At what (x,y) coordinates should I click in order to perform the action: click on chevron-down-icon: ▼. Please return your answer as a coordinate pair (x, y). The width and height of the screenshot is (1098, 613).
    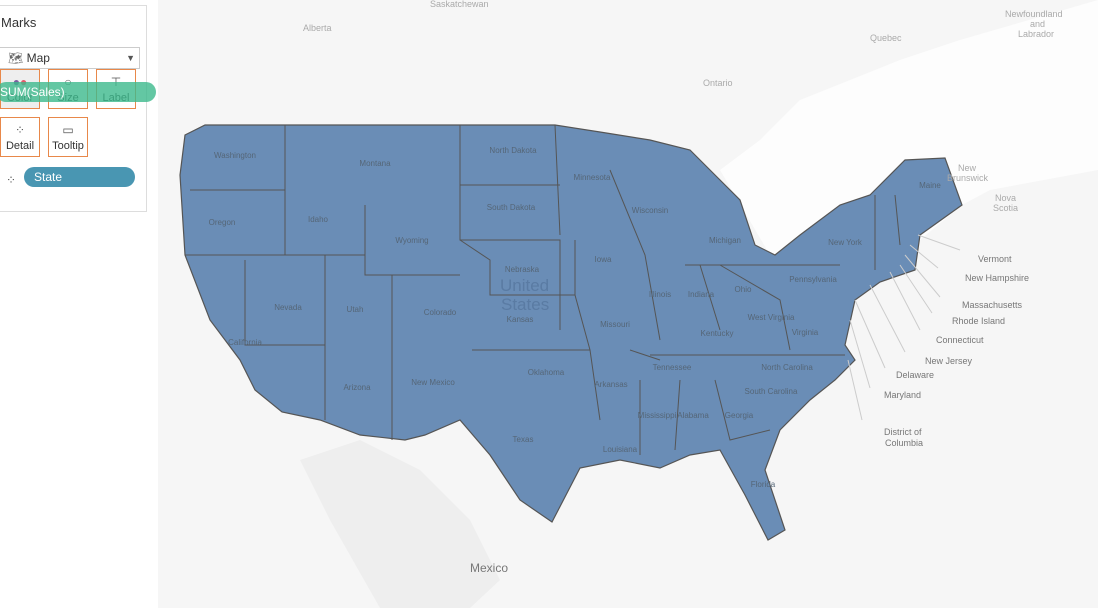
    Looking at the image, I should click on (130, 58).